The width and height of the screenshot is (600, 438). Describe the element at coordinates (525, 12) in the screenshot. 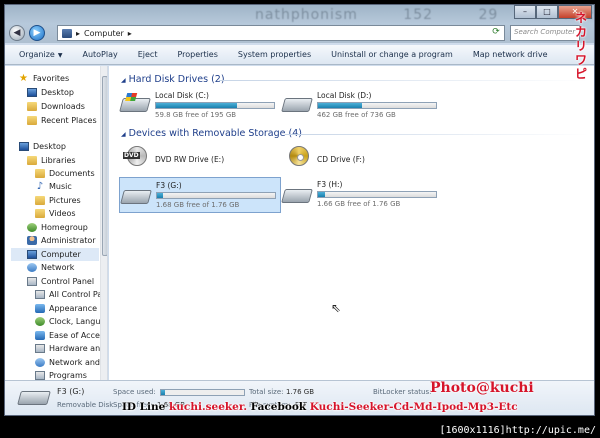

I see `minimize-button: –` at that location.